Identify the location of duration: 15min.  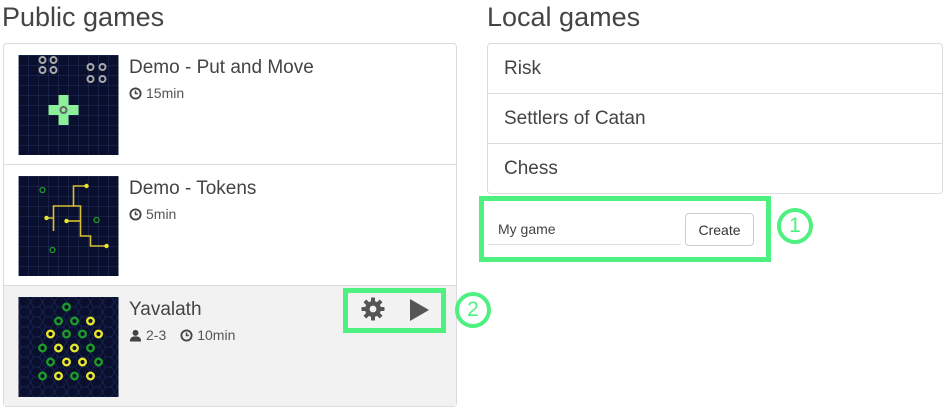
(156, 93).